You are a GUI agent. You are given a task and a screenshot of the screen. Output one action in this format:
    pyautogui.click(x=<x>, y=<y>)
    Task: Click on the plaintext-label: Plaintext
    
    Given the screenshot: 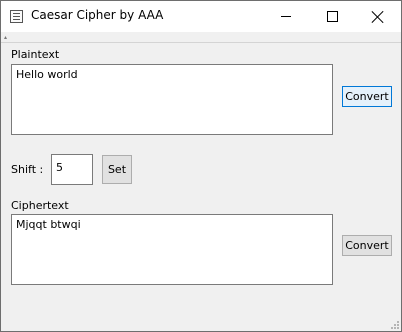 What is the action you would take?
    pyautogui.click(x=35, y=54)
    